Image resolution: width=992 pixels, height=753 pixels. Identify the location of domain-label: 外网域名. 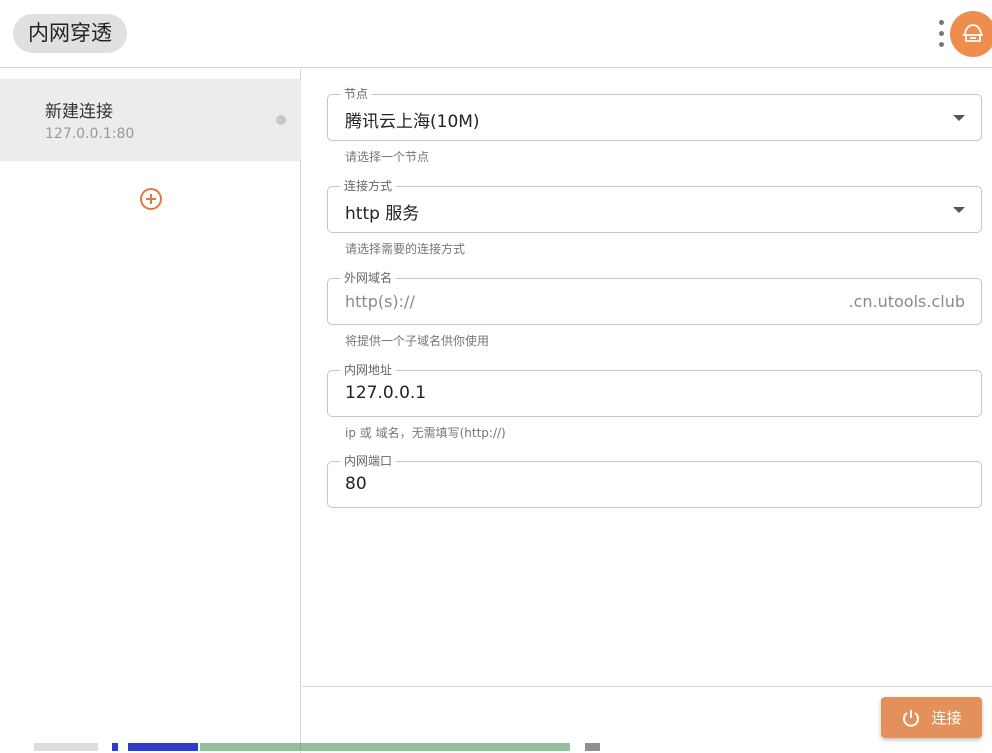
(368, 278).